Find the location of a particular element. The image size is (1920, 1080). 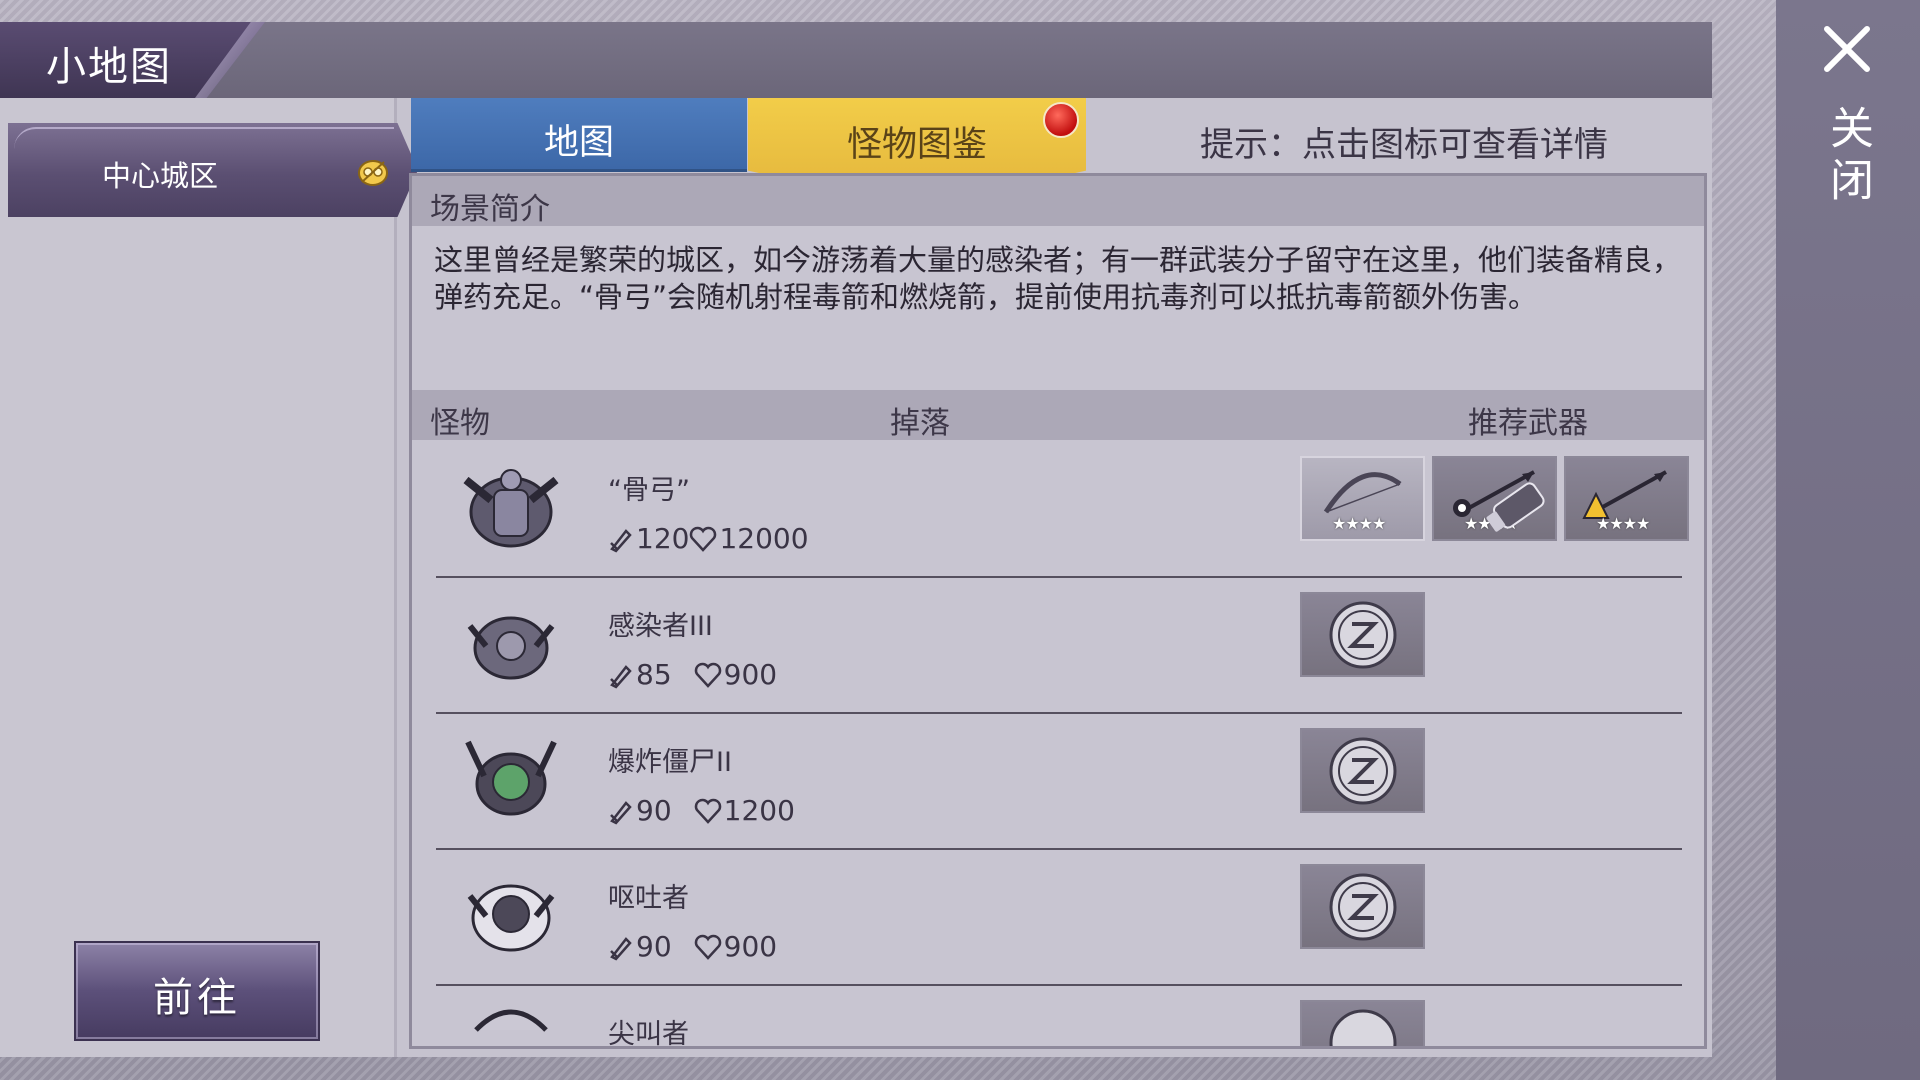

scene-header: 场景简介 is located at coordinates (1058, 201).